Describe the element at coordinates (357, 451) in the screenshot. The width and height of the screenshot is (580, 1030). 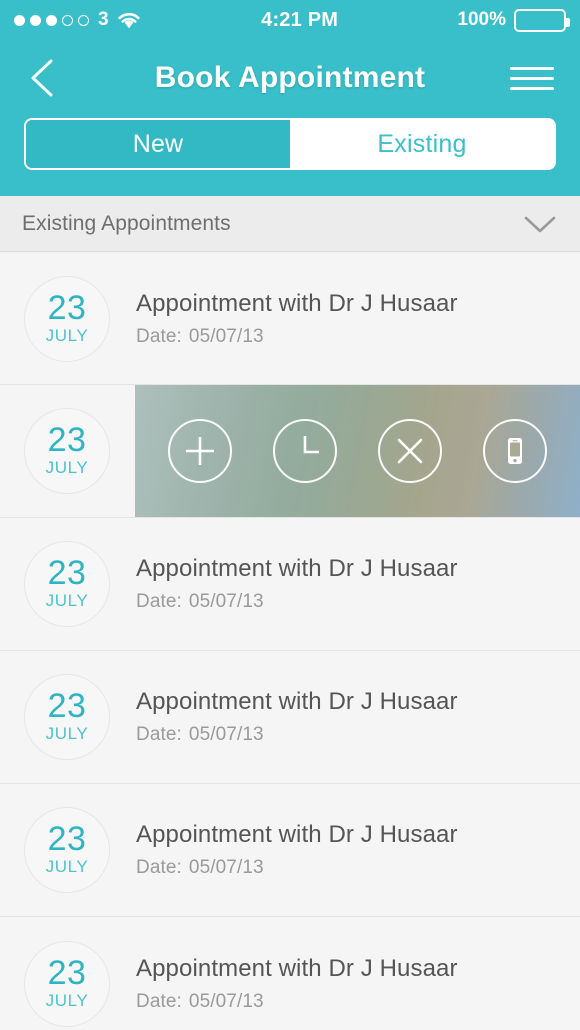
I see `row-actions-panel` at that location.